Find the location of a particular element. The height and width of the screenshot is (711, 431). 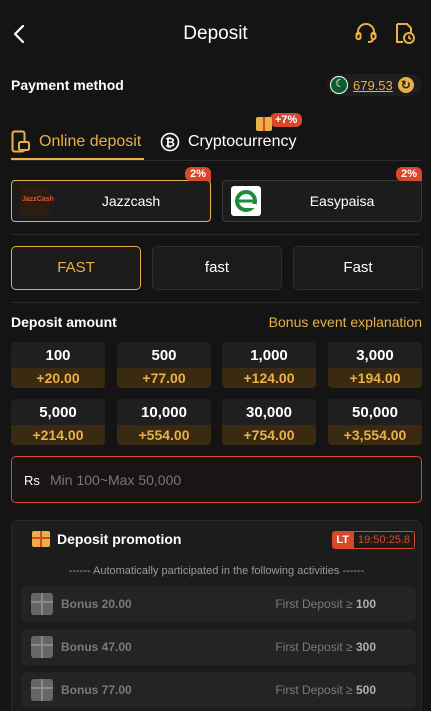

promotion-bonus: Bonus 77.00 is located at coordinates (96, 690).